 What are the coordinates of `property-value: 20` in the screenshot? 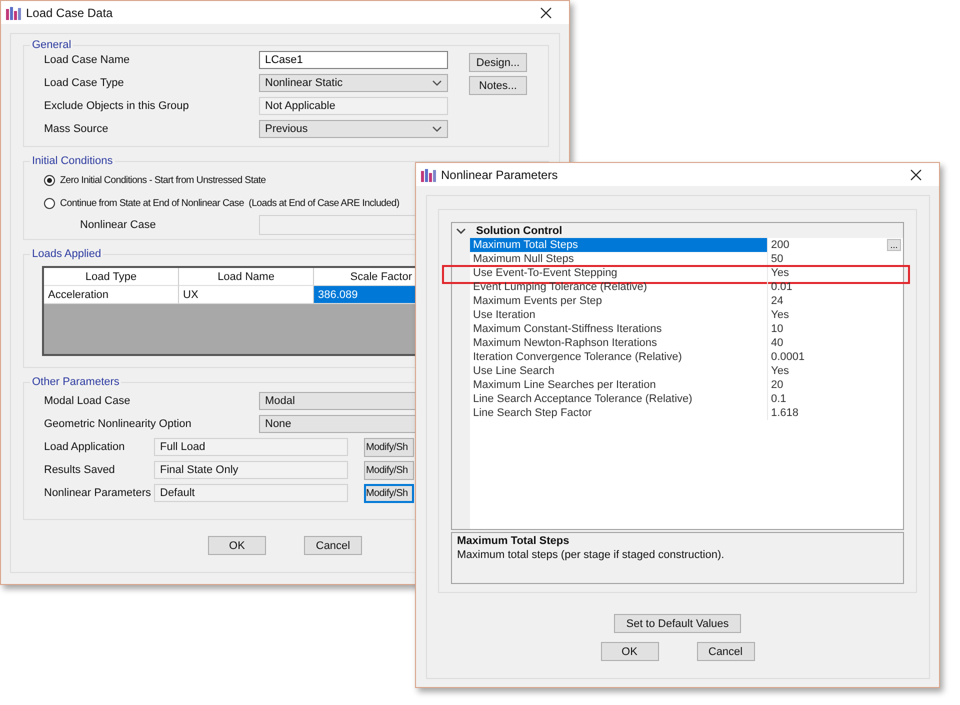 It's located at (777, 385).